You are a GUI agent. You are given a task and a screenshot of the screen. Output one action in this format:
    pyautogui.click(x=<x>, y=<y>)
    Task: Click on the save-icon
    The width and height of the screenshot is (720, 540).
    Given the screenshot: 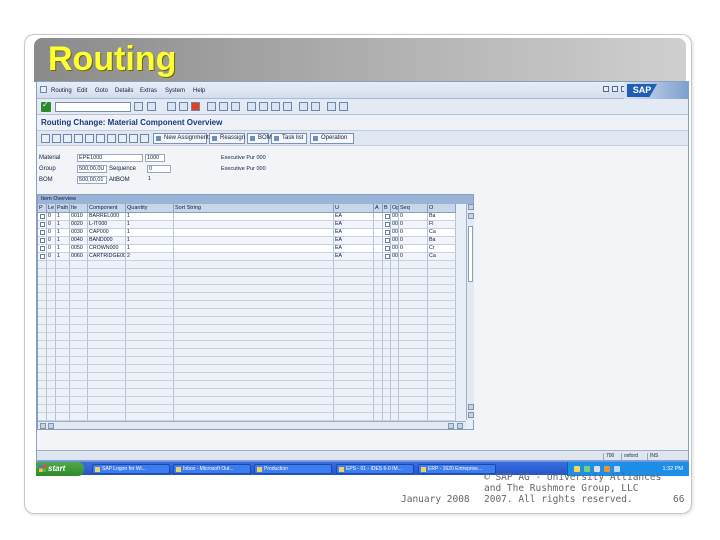 What is the action you would take?
    pyautogui.click(x=151, y=106)
    